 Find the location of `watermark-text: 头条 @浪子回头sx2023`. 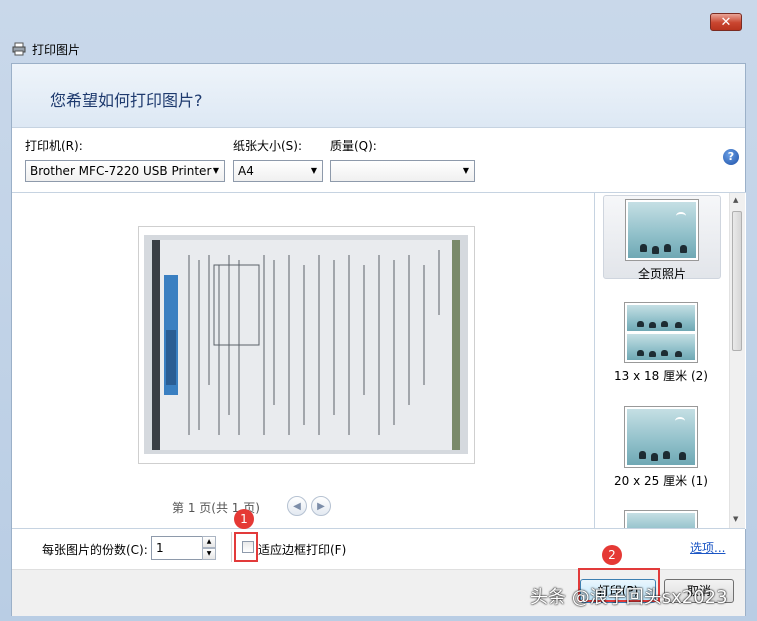

watermark-text: 头条 @浪子回头sx2023 is located at coordinates (629, 597).